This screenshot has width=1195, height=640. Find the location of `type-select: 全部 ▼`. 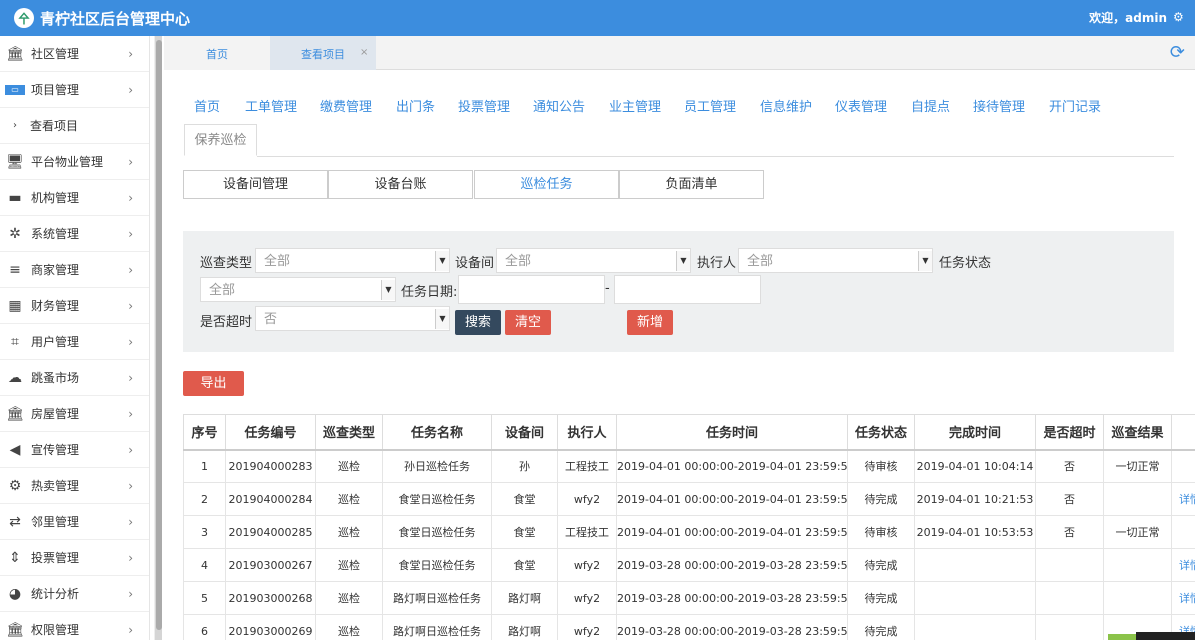

type-select: 全部 ▼ is located at coordinates (352, 260).